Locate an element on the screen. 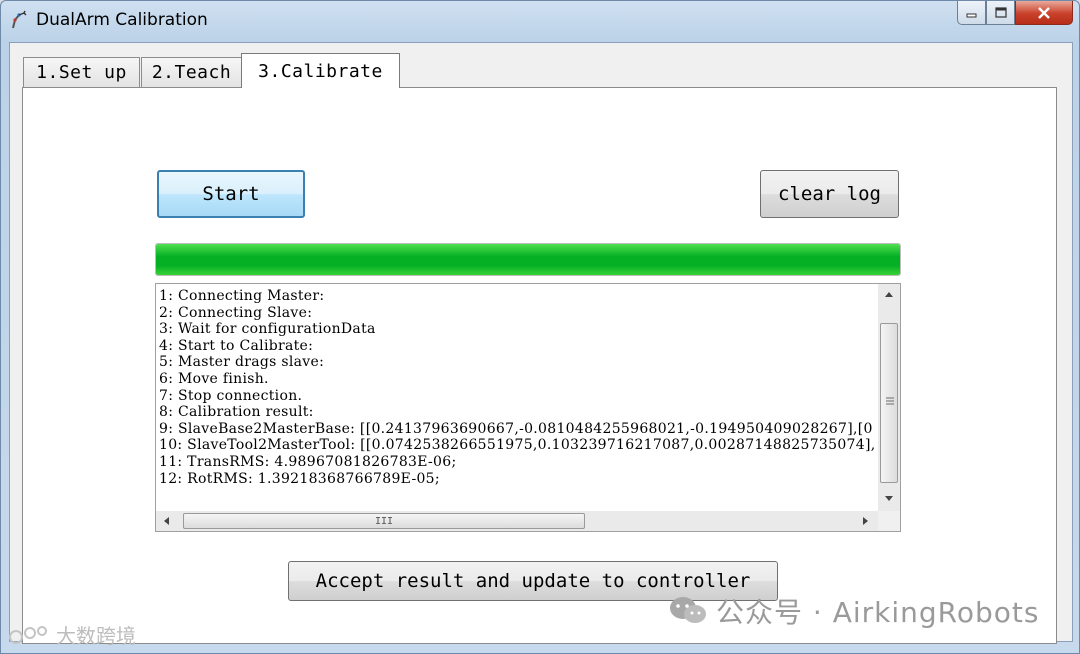 This screenshot has height=654, width=1080. tab-label: 2.Teach is located at coordinates (191, 72).